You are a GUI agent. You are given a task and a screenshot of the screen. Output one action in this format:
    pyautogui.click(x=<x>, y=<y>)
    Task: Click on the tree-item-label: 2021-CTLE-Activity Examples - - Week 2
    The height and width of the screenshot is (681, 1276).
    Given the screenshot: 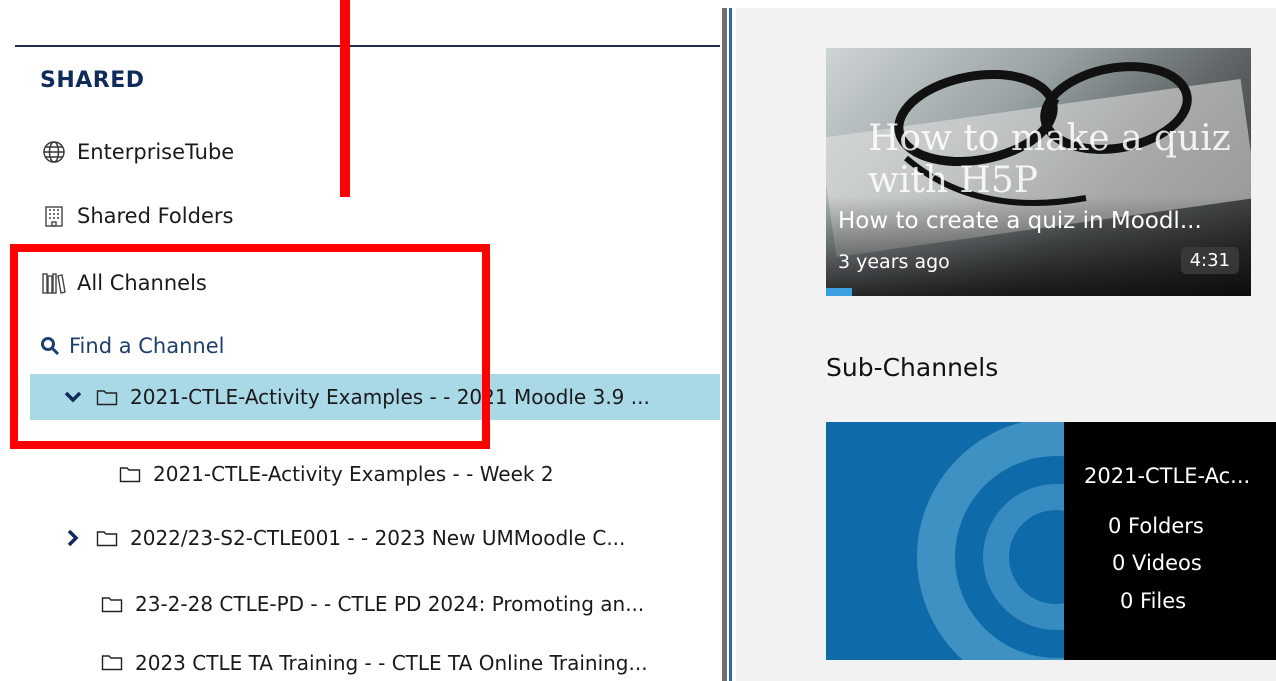 What is the action you would take?
    pyautogui.click(x=353, y=474)
    